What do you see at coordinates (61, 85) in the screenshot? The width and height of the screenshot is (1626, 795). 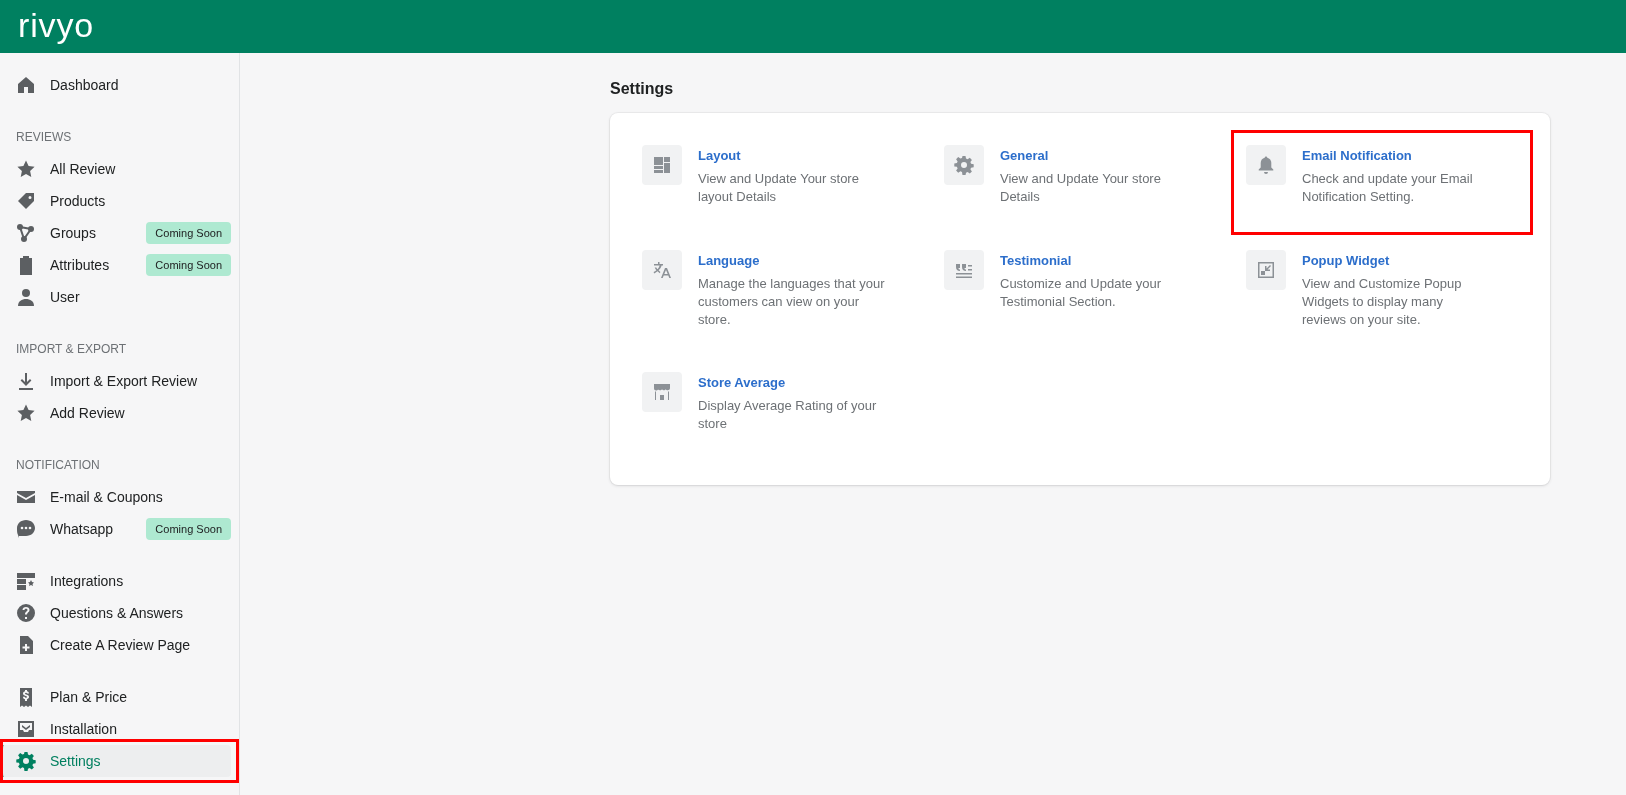 I see `nav-item: Dashboard` at bounding box center [61, 85].